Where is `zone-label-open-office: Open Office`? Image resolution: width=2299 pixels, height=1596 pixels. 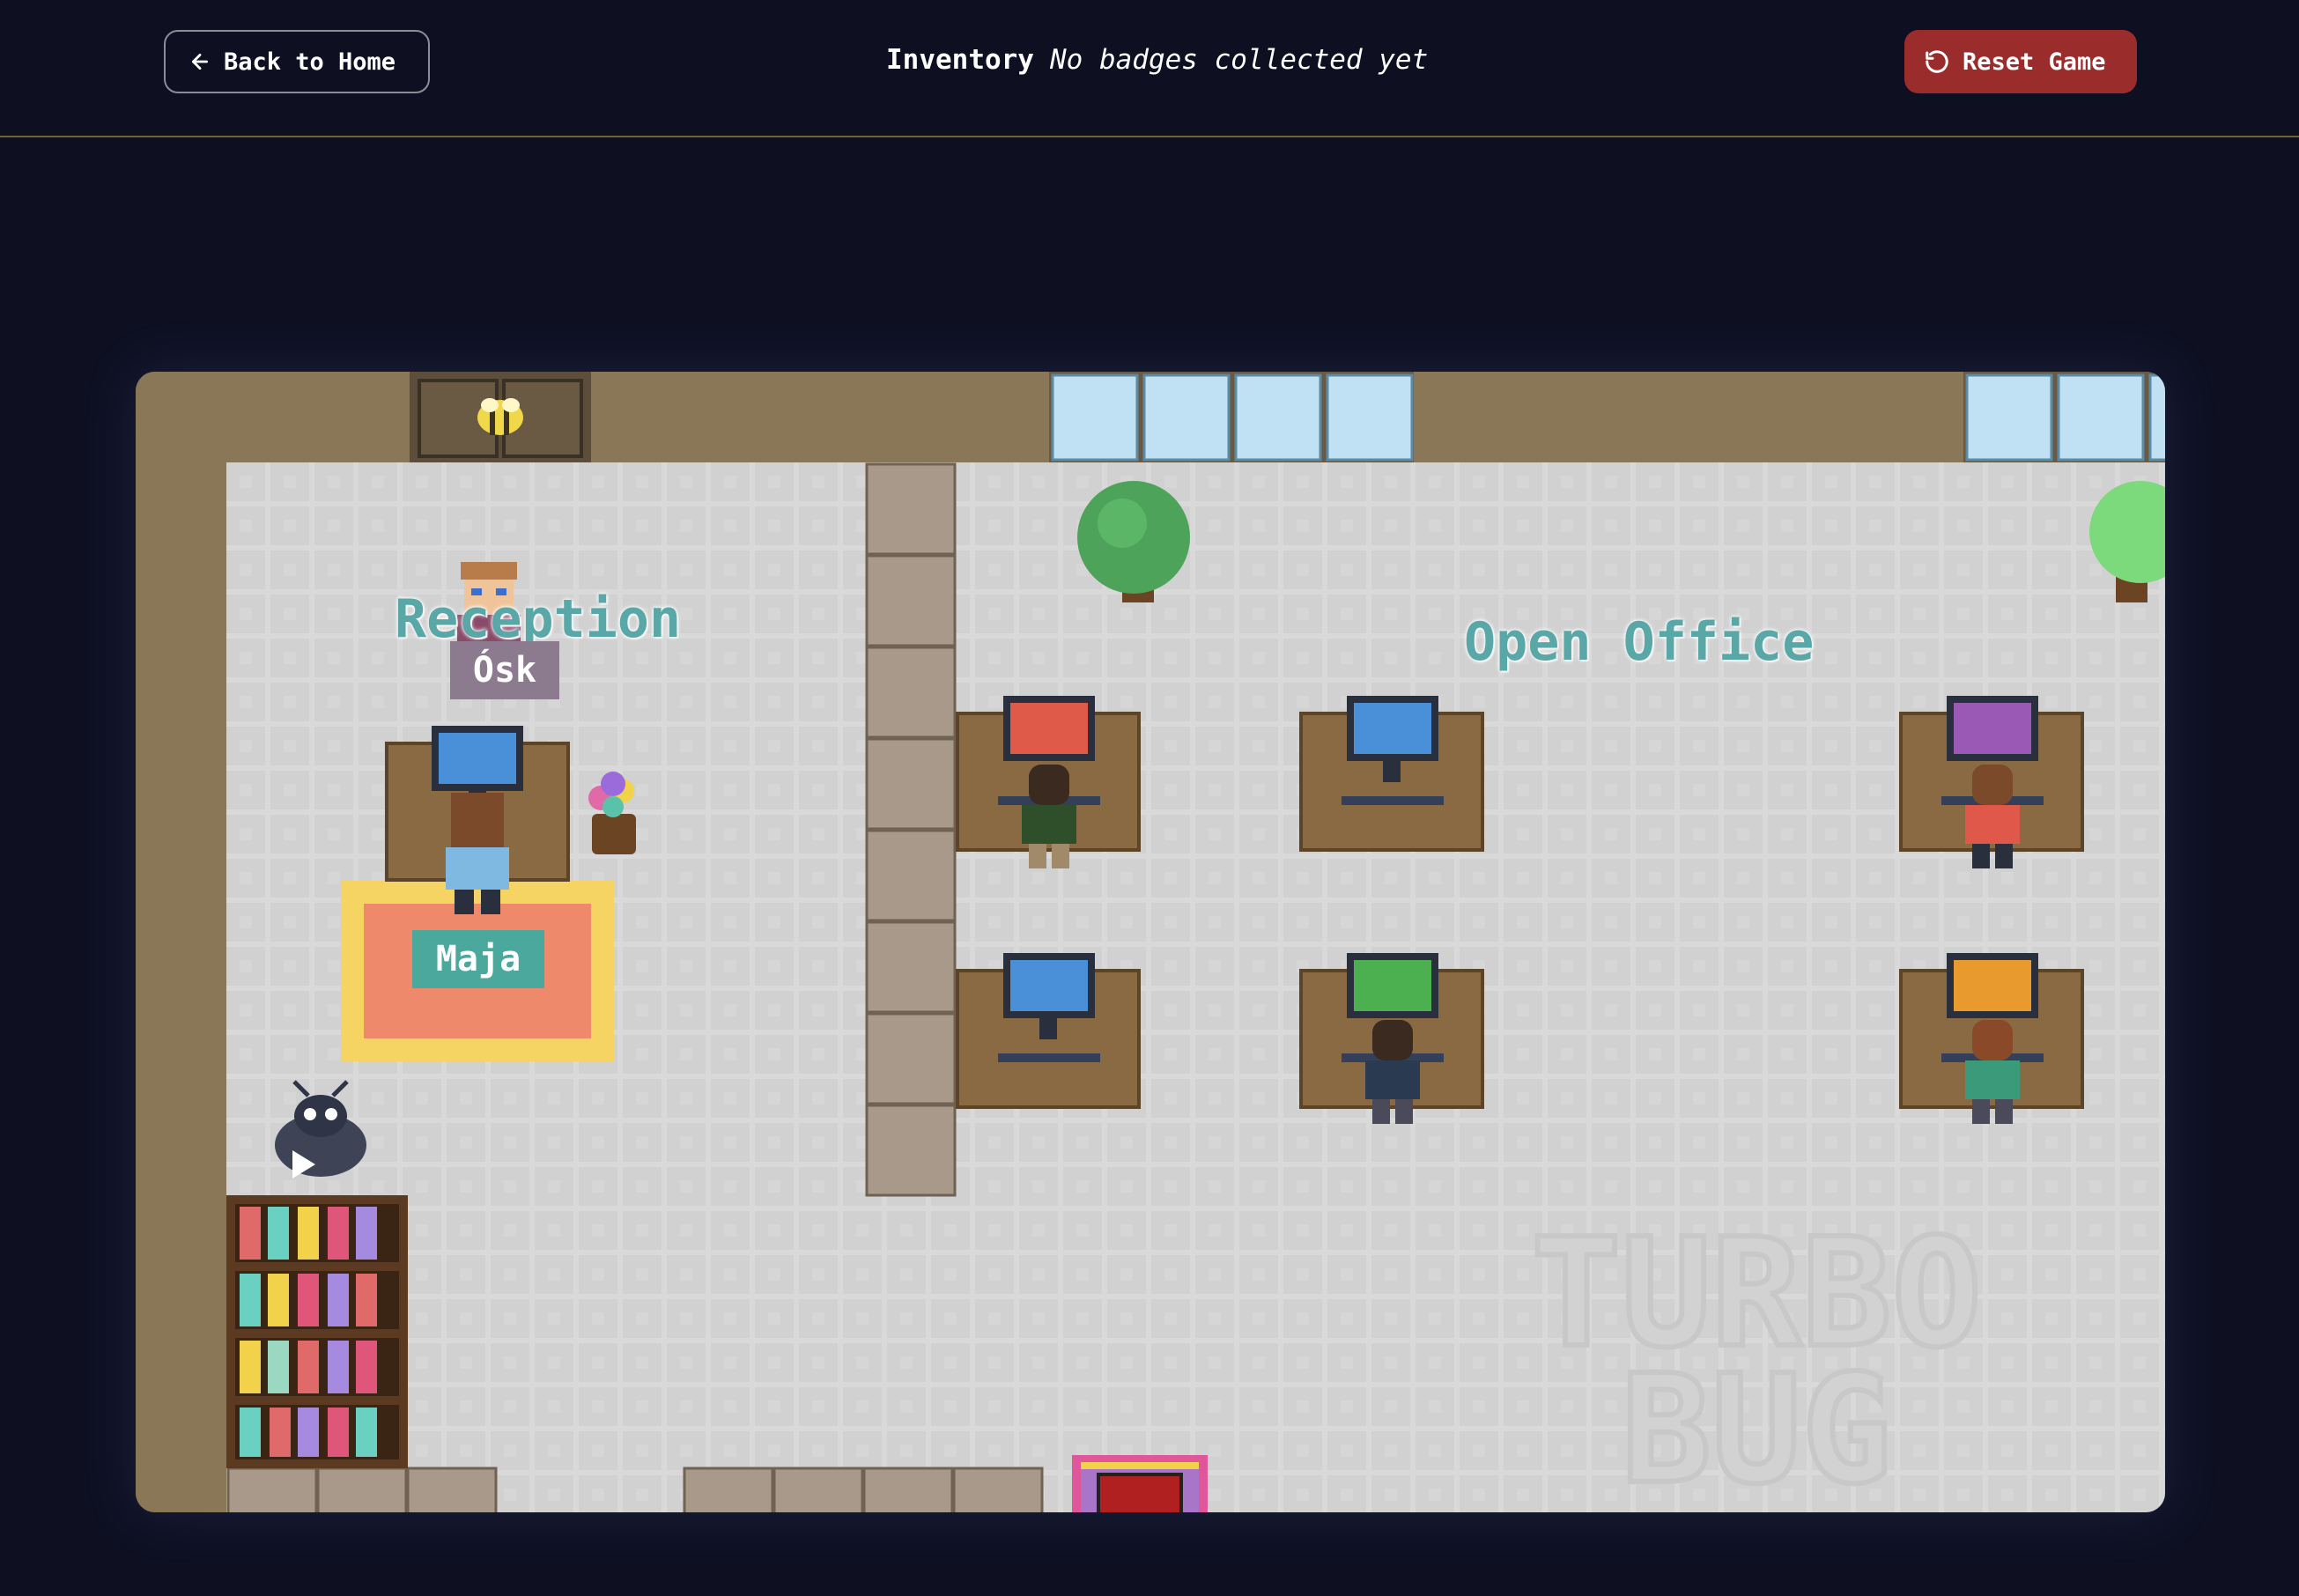 zone-label-open-office: Open Office is located at coordinates (1640, 642).